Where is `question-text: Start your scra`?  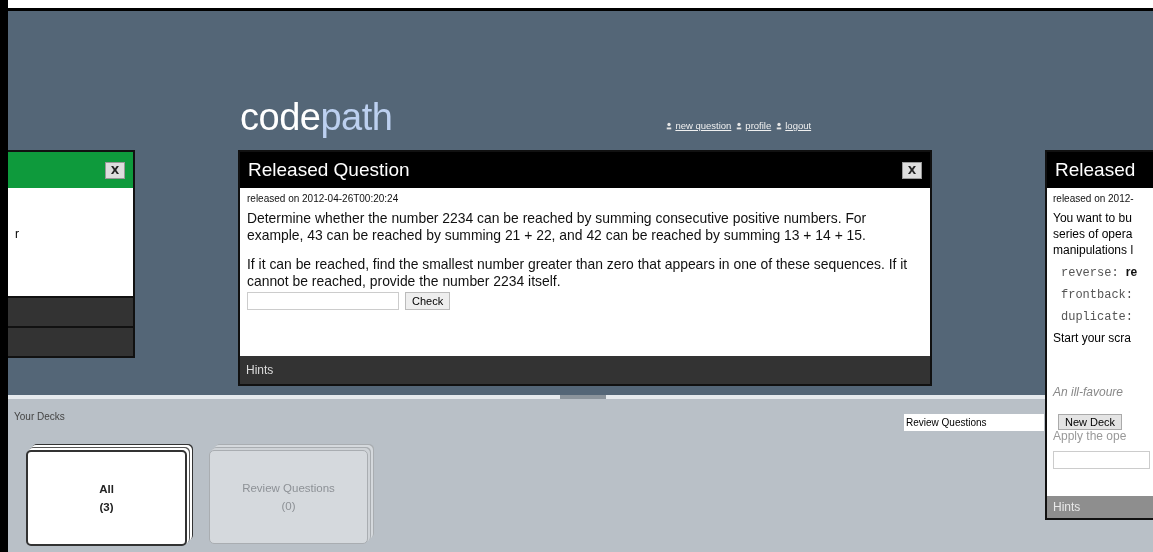 question-text: Start your scra is located at coordinates (1093, 338).